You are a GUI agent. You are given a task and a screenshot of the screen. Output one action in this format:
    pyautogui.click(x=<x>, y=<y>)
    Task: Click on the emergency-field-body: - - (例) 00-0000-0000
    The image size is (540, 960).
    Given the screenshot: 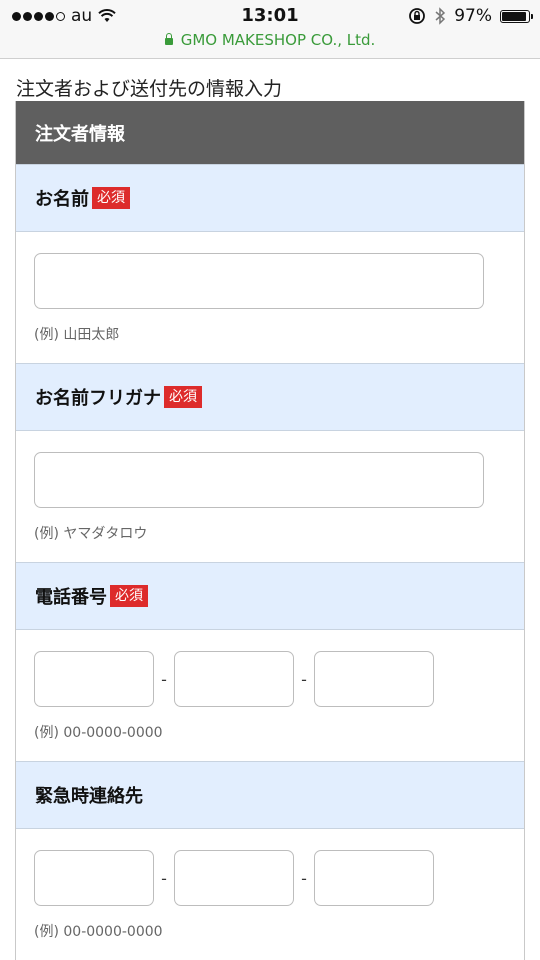 What is the action you would take?
    pyautogui.click(x=270, y=894)
    